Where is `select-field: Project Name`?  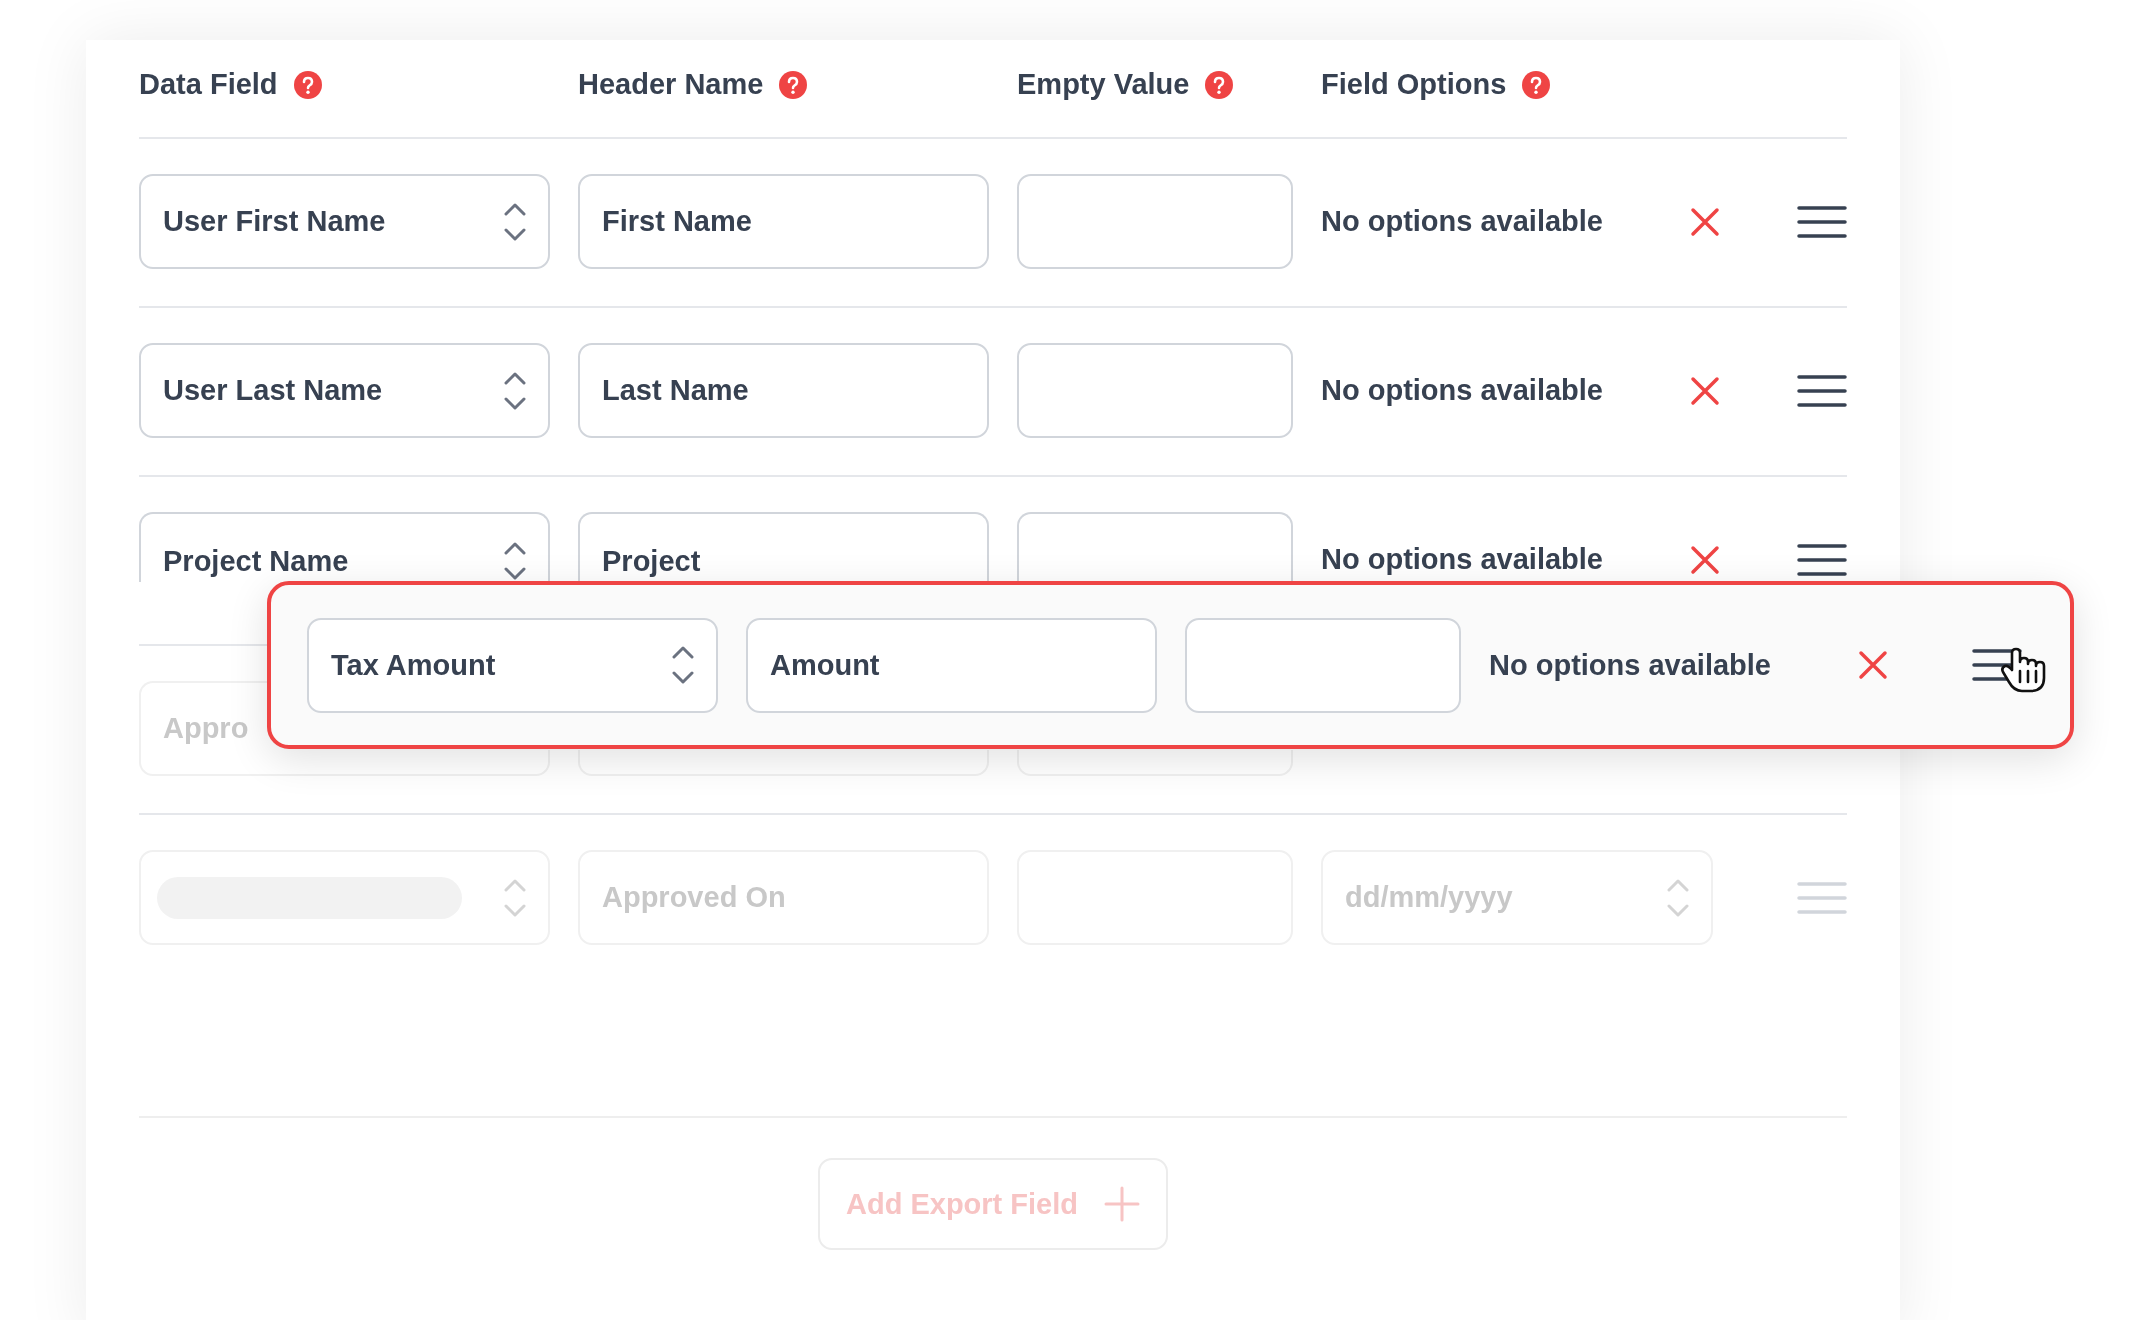 select-field: Project Name is located at coordinates (344, 547).